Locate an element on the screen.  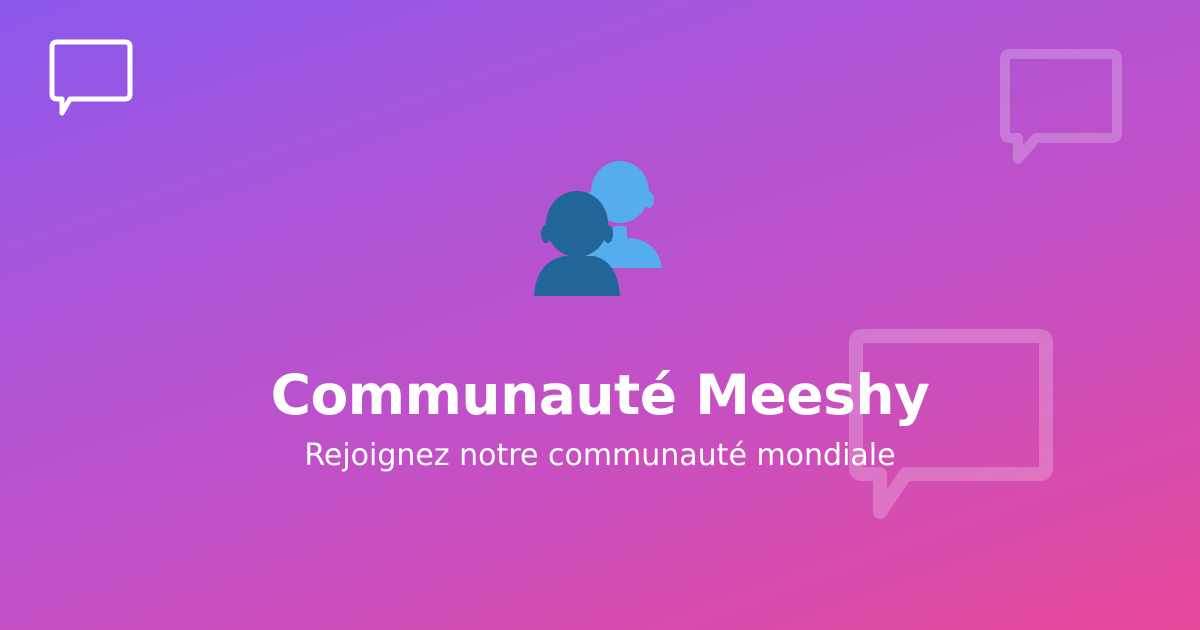
page-subtitle: Rejoignez notre communauté mondiale is located at coordinates (600, 455).